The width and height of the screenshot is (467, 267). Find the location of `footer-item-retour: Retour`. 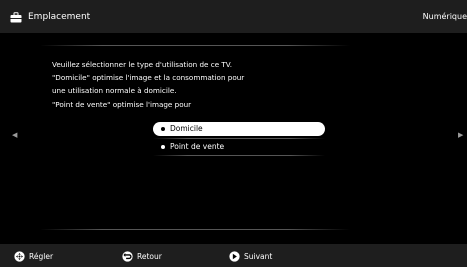

footer-item-retour: Retour is located at coordinates (142, 256).